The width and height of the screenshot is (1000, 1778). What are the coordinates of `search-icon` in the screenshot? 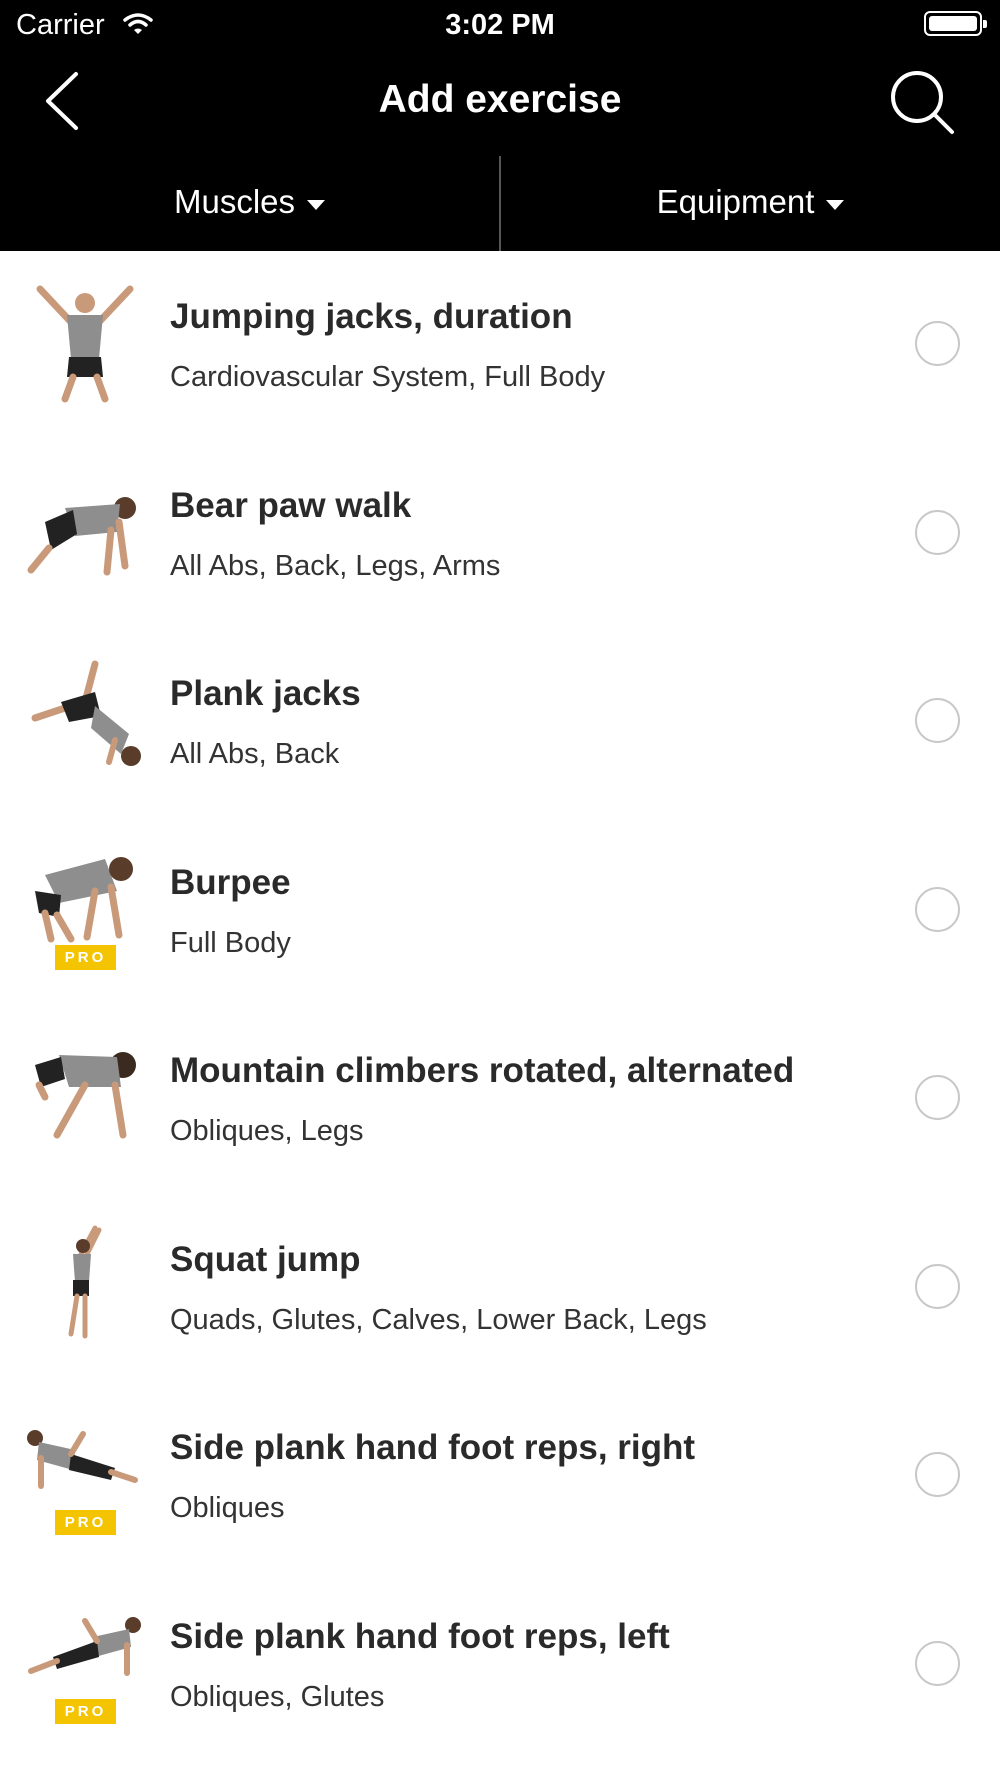 It's located at (923, 103).